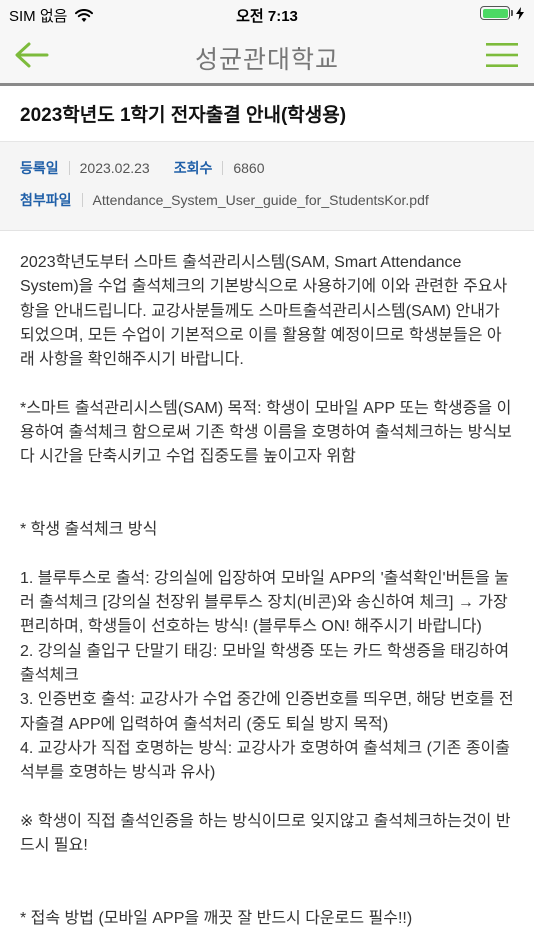  I want to click on meta-row-date-views: 등록일 2023.02.23 조회수 6860, so click(267, 168).